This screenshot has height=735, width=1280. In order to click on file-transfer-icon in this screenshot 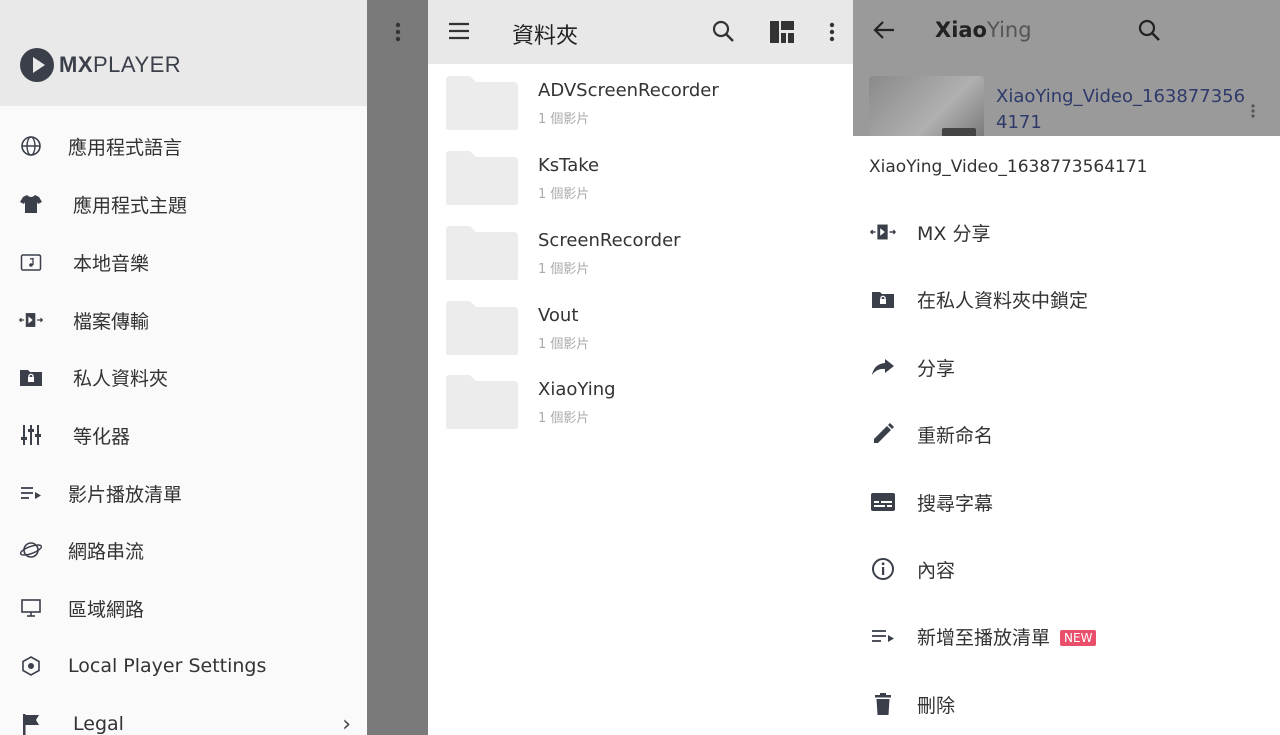, I will do `click(31, 320)`.